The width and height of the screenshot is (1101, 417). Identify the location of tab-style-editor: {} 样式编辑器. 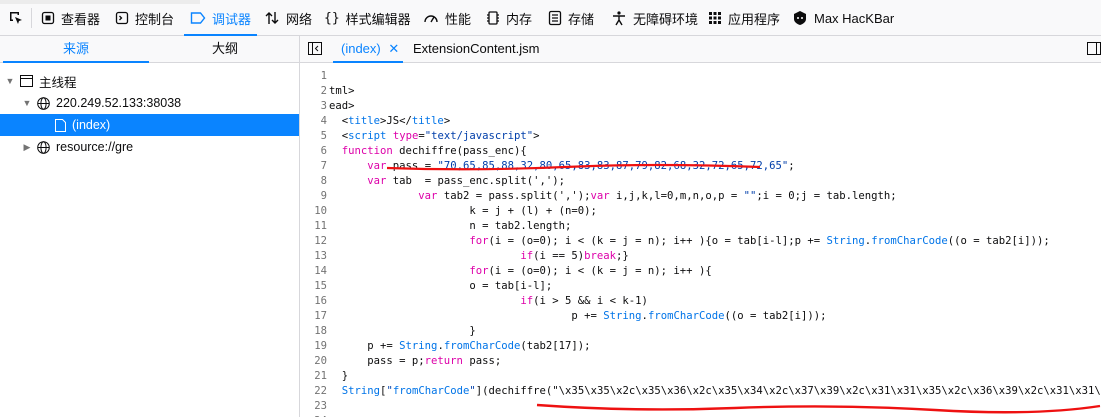
(367, 18).